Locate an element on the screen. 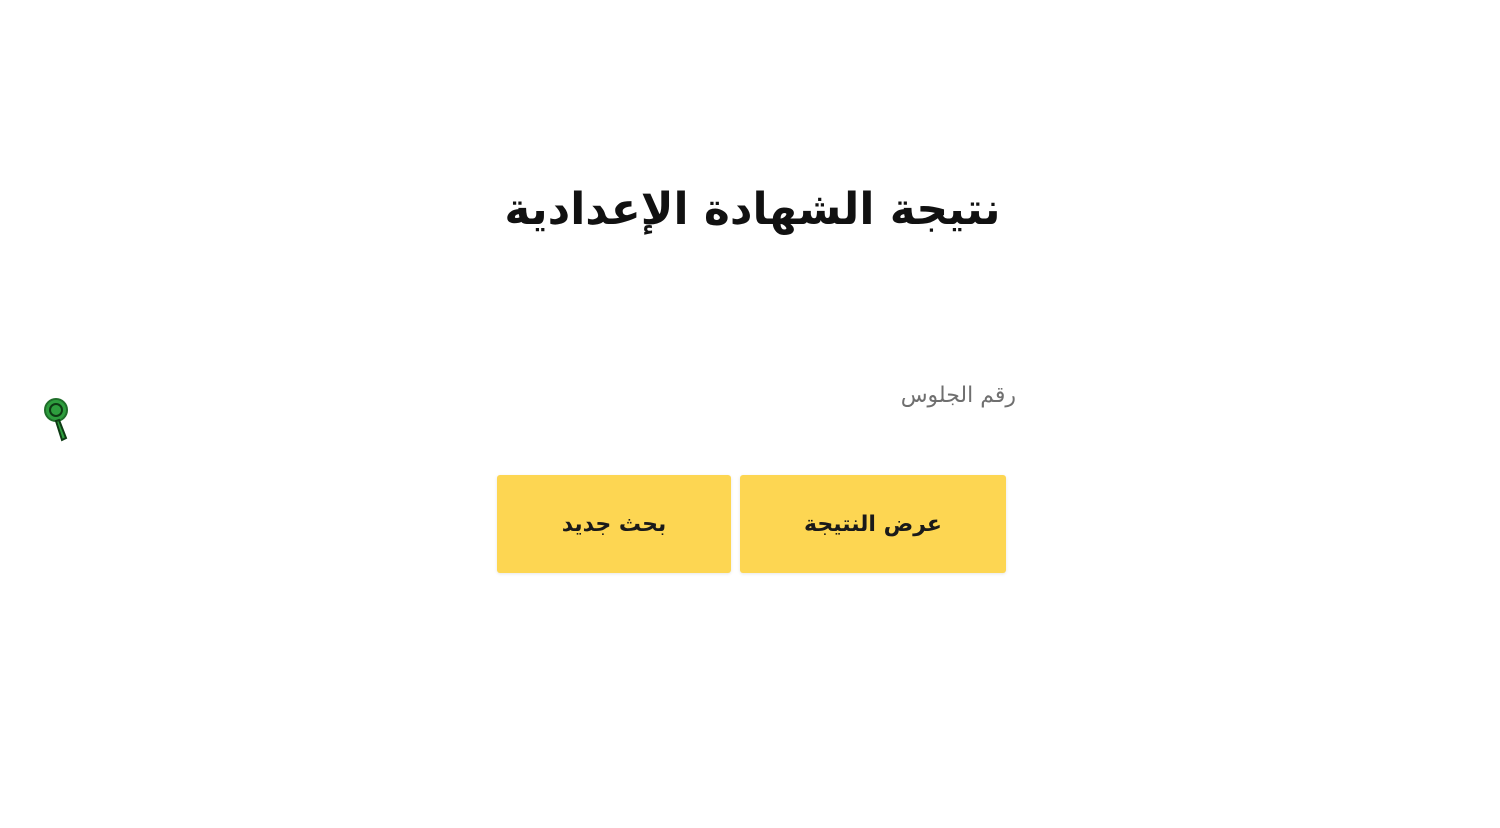  show-result-button: عرض النتيجة is located at coordinates (873, 524).